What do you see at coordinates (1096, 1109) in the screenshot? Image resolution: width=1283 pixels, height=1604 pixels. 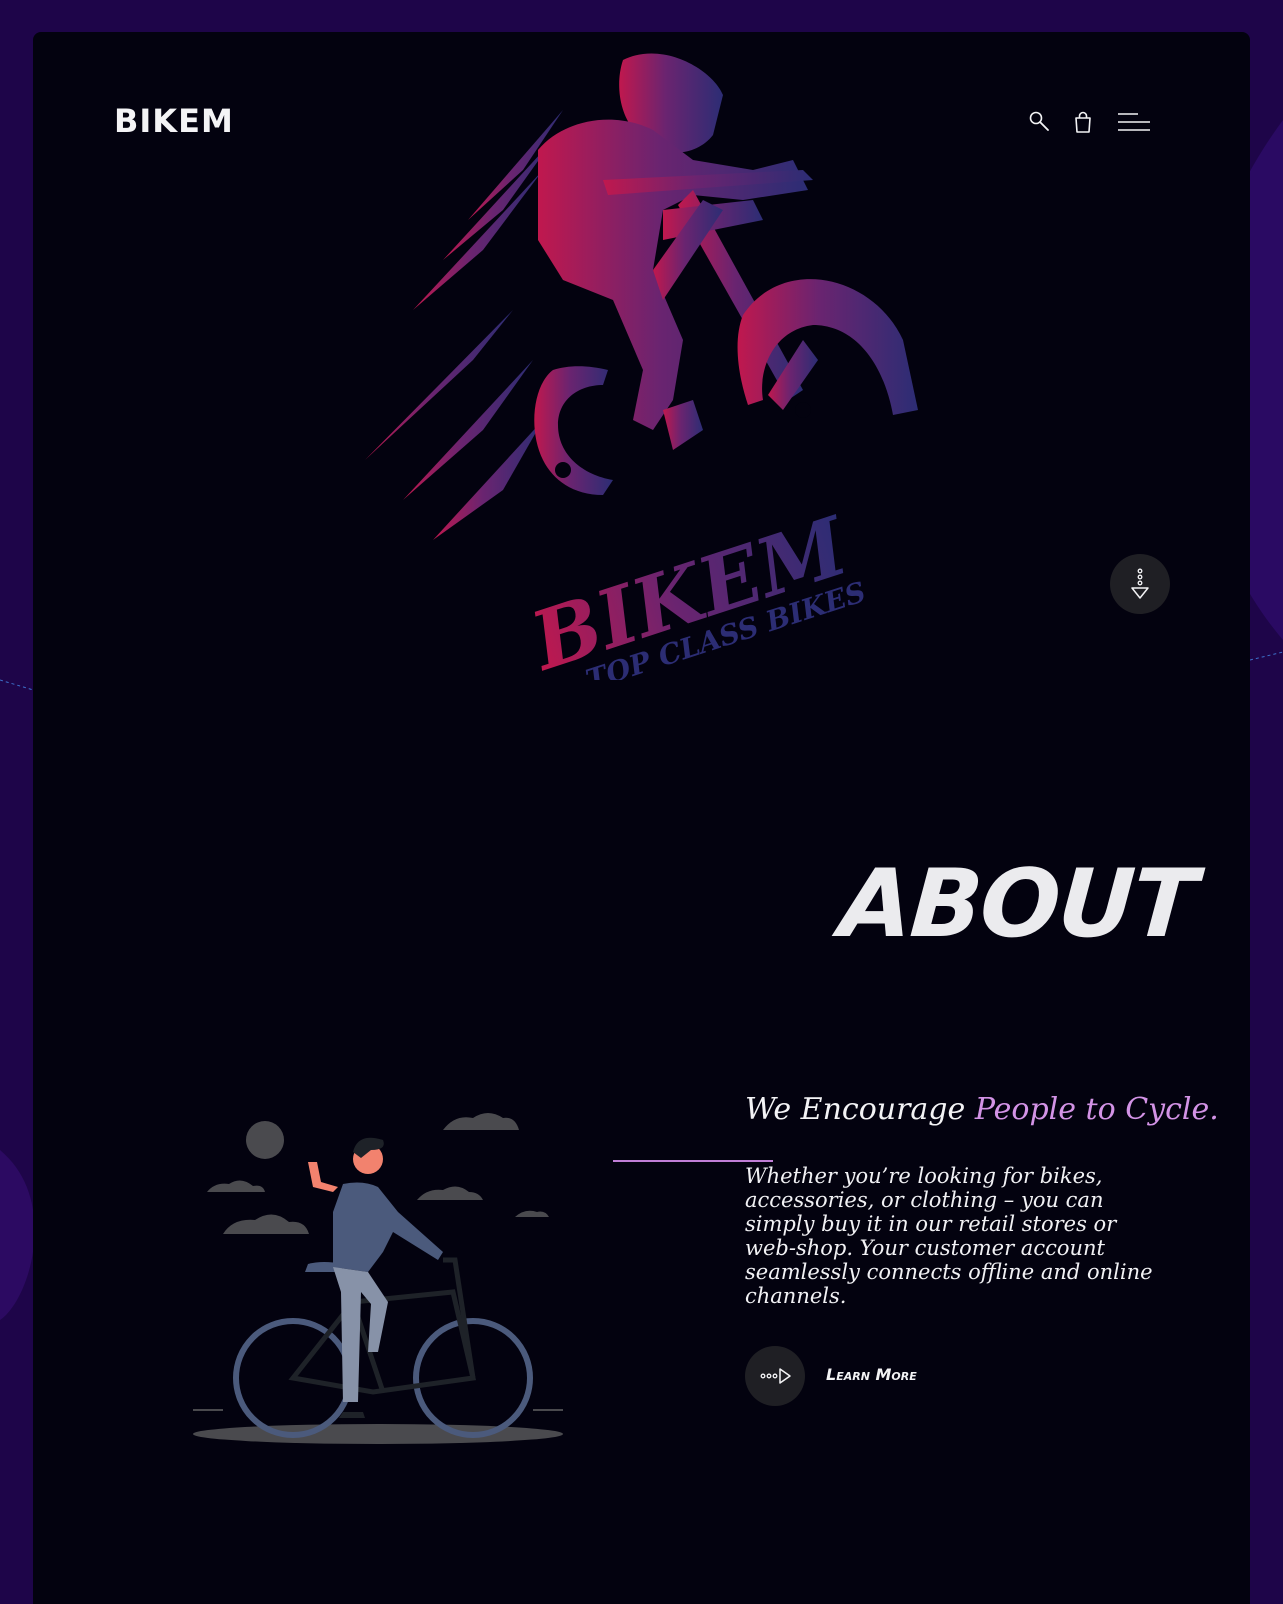 I see `tagline-accent: People to Cycle.` at bounding box center [1096, 1109].